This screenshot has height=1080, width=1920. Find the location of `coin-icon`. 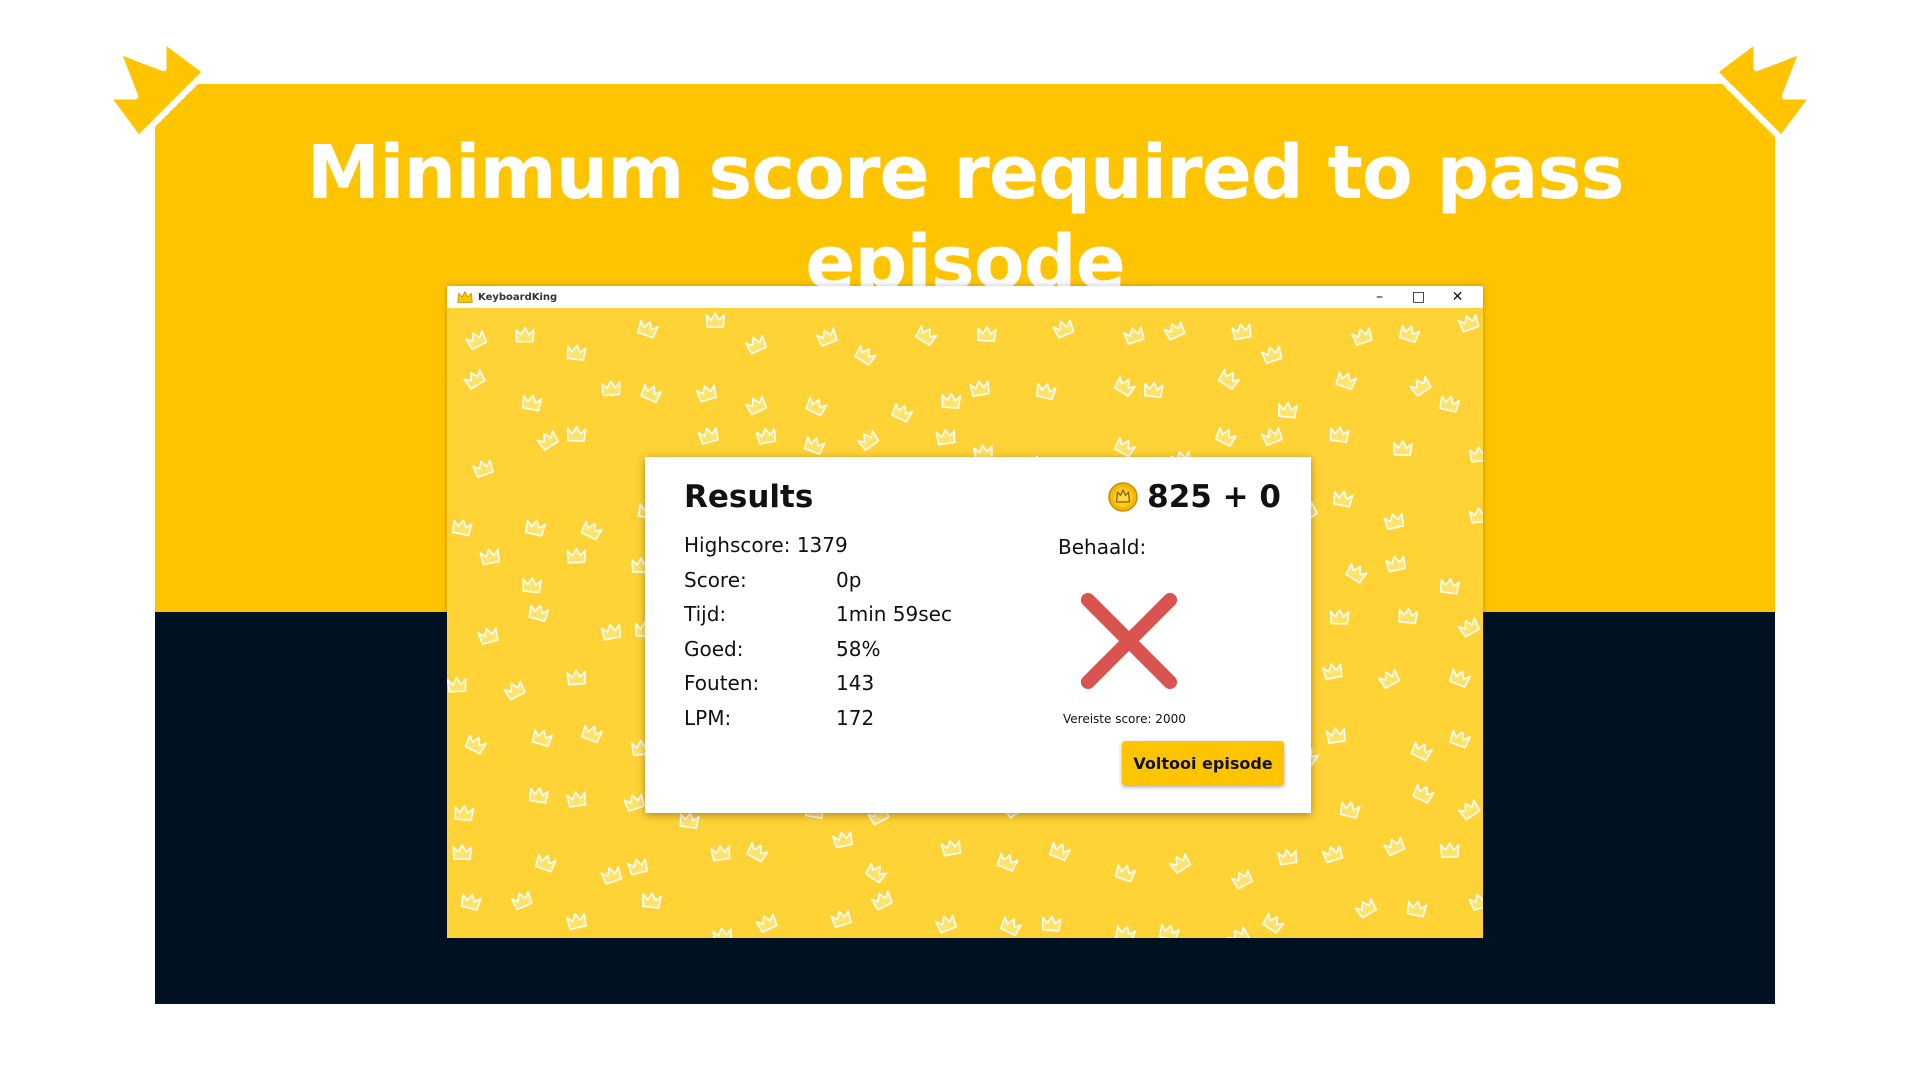

coin-icon is located at coordinates (1123, 497).